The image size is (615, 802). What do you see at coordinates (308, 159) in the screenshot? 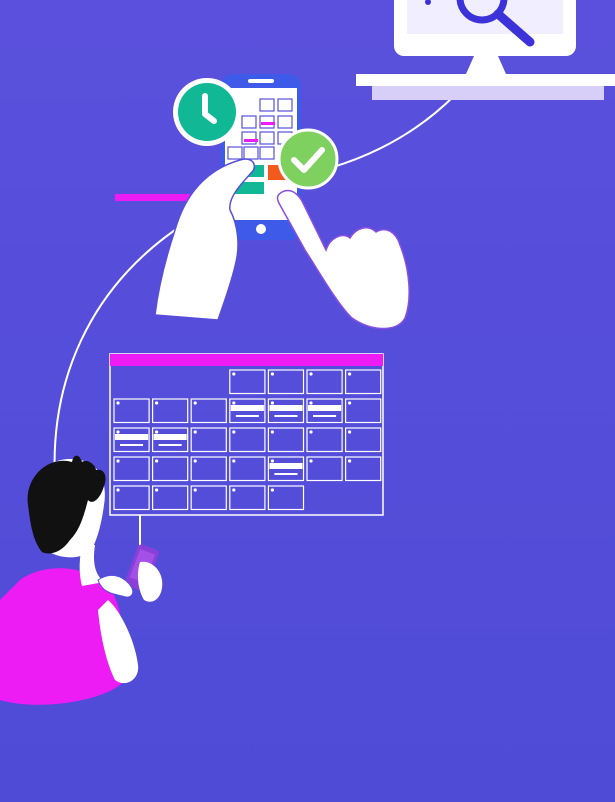
I see `check-icon` at bounding box center [308, 159].